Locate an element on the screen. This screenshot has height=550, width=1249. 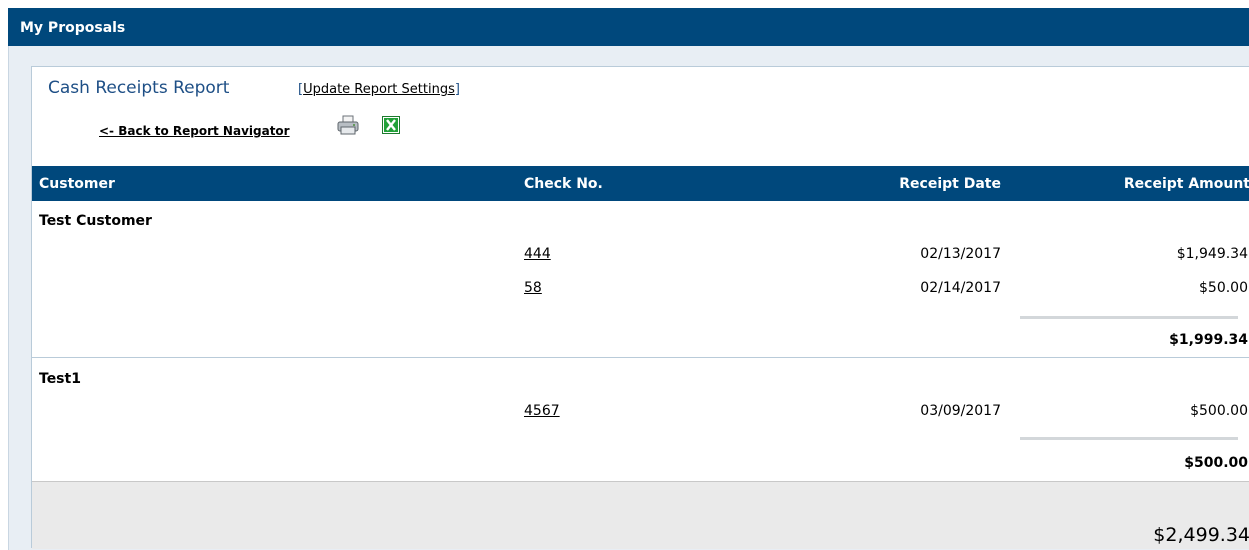
receipt-date: 02/14/2017 is located at coordinates (960, 288).